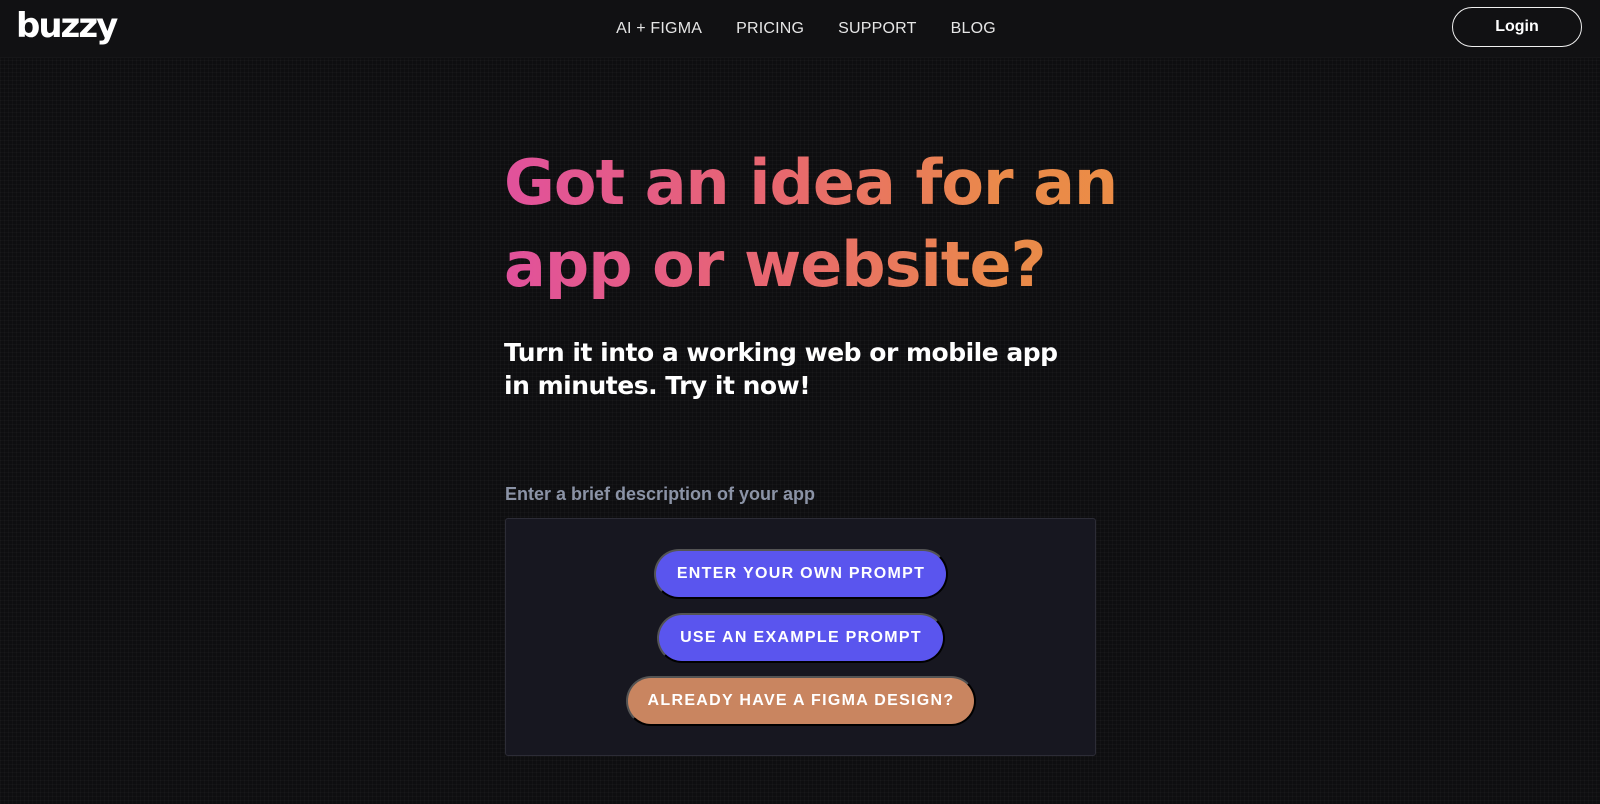 Image resolution: width=1600 pixels, height=804 pixels. I want to click on nav-item-ai-figma: AI + FIGMA, so click(659, 29).